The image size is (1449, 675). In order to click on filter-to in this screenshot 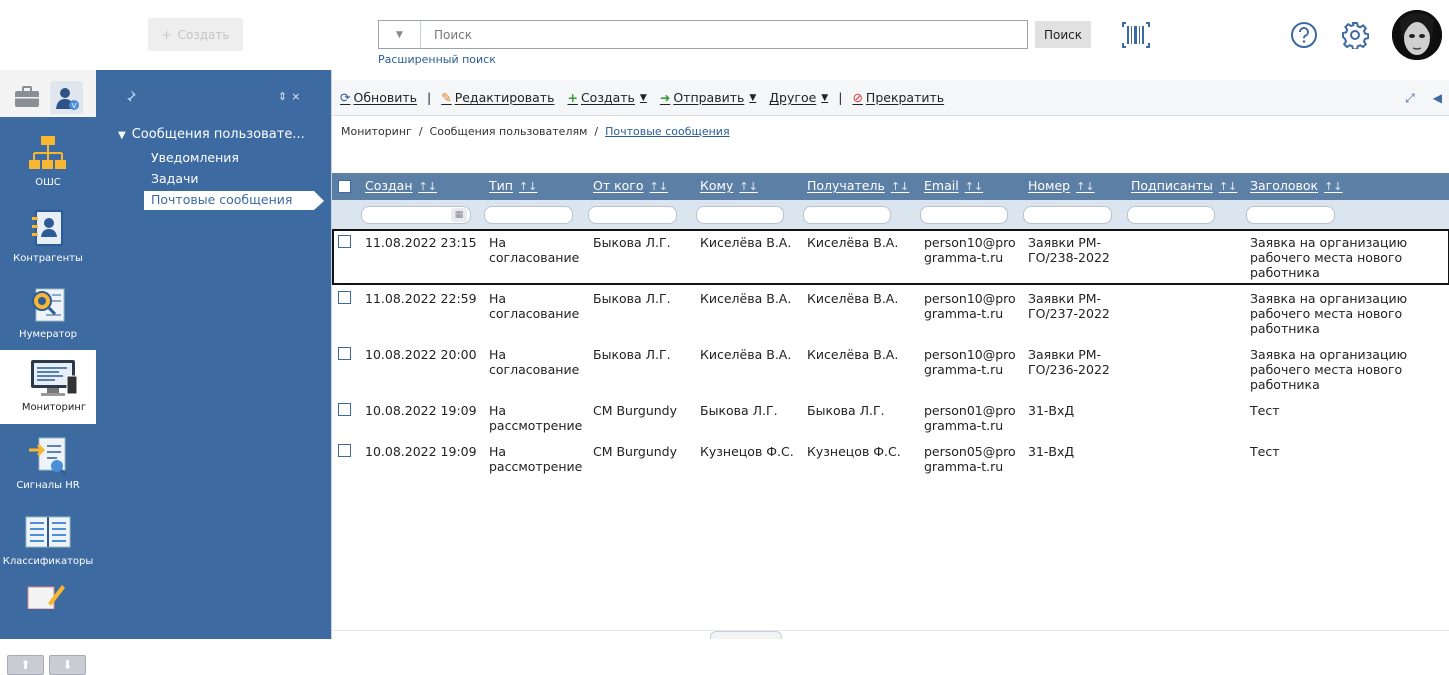, I will do `click(740, 215)`.